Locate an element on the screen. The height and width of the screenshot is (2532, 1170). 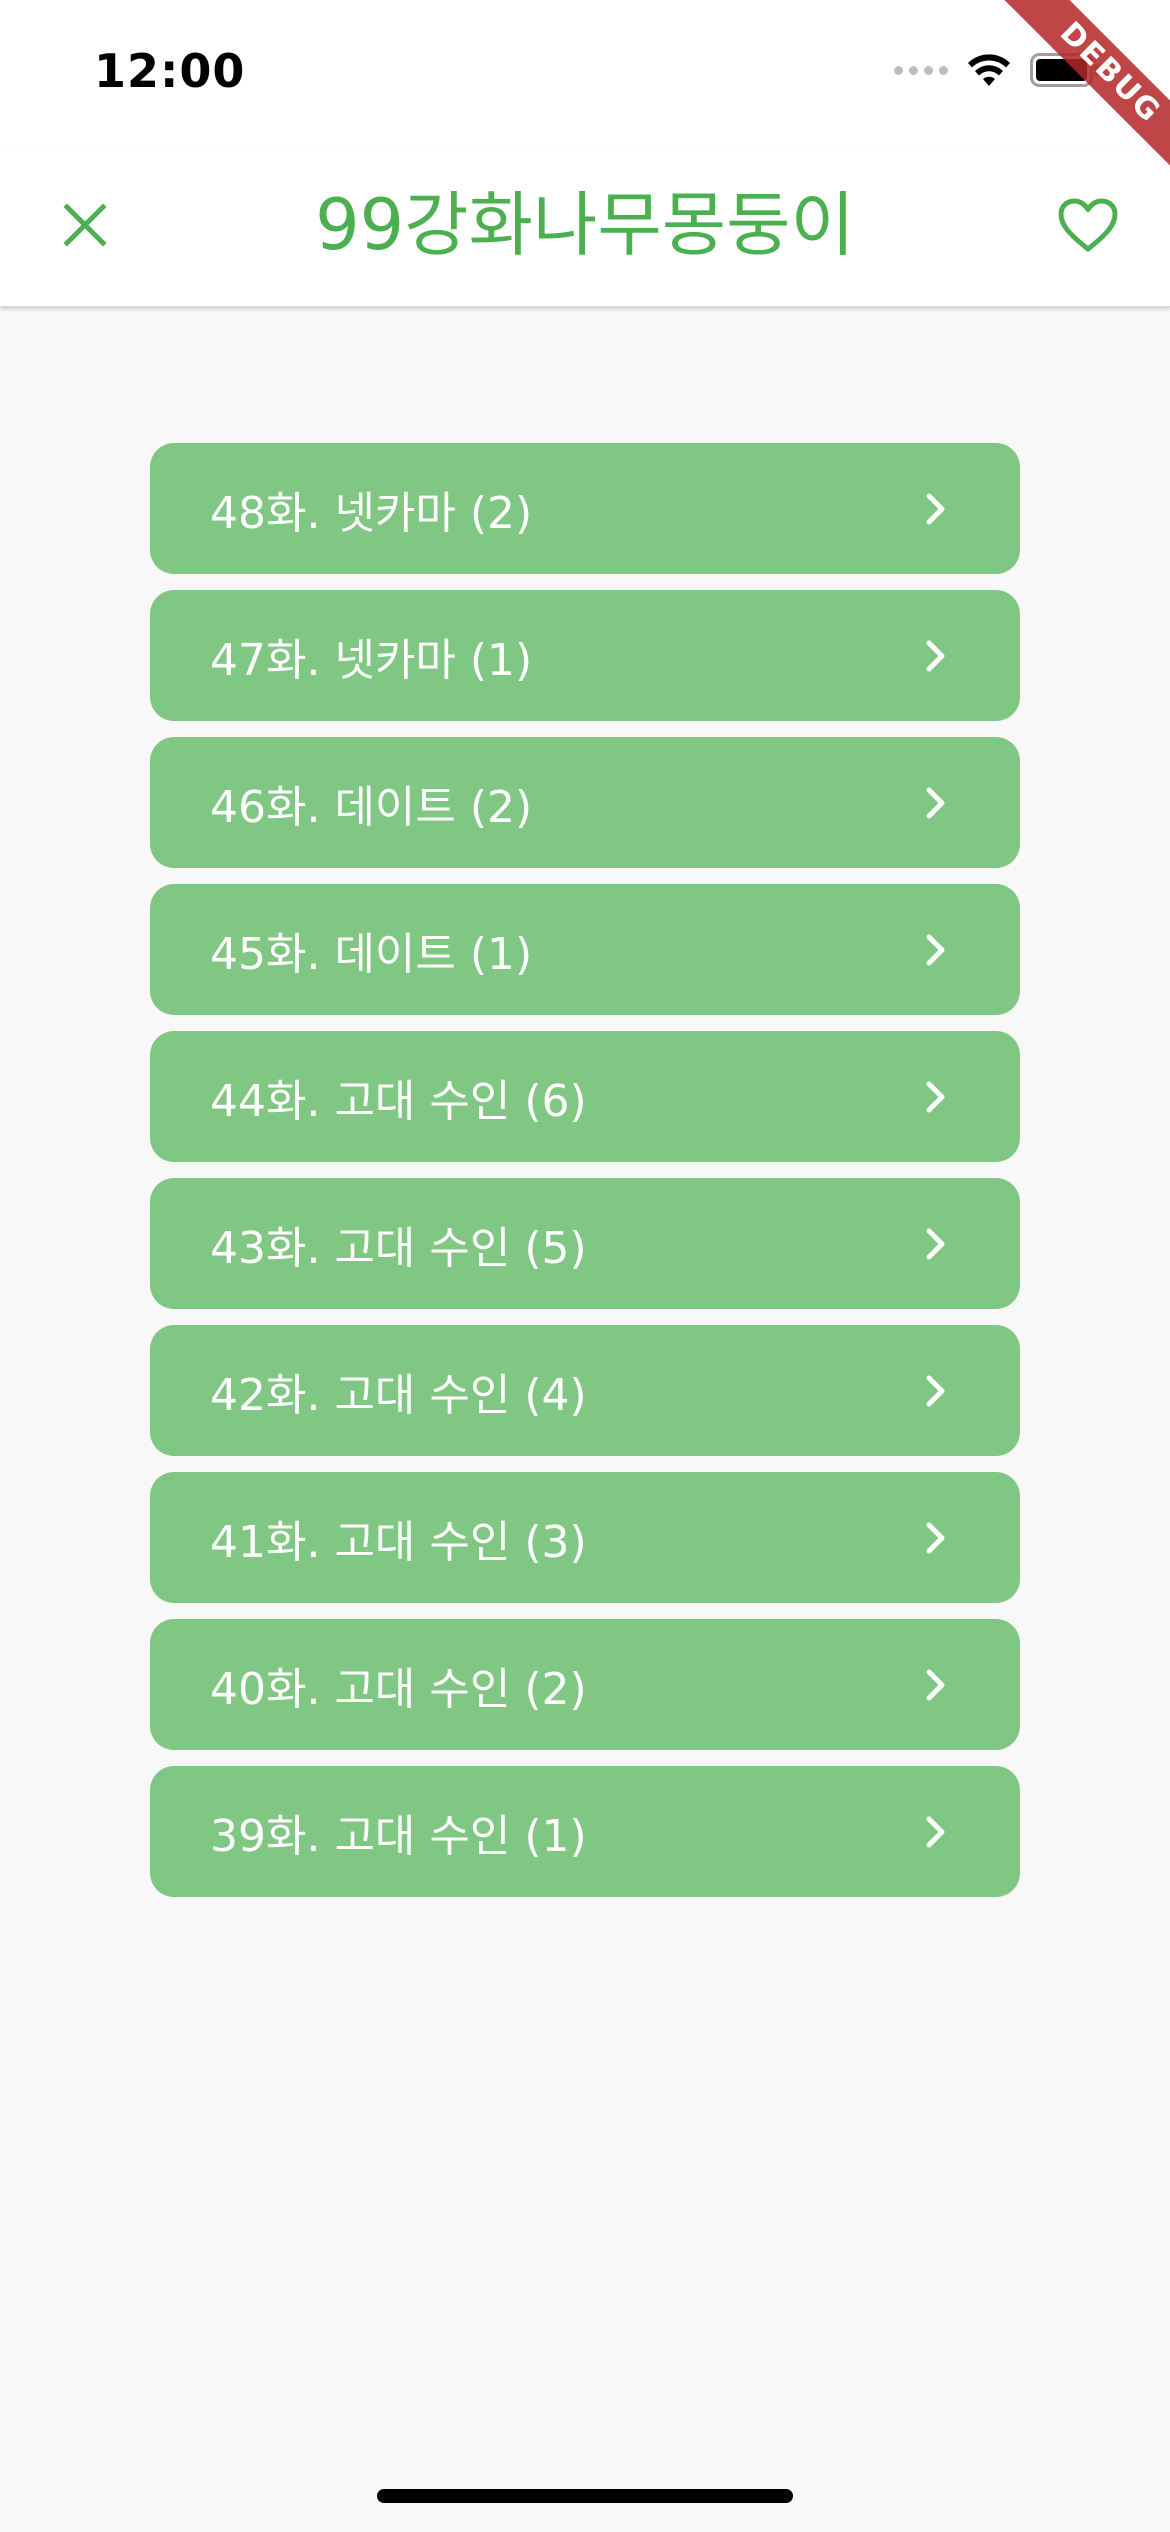
episode-label: 45화. 데이트 (1) is located at coordinates (371, 954).